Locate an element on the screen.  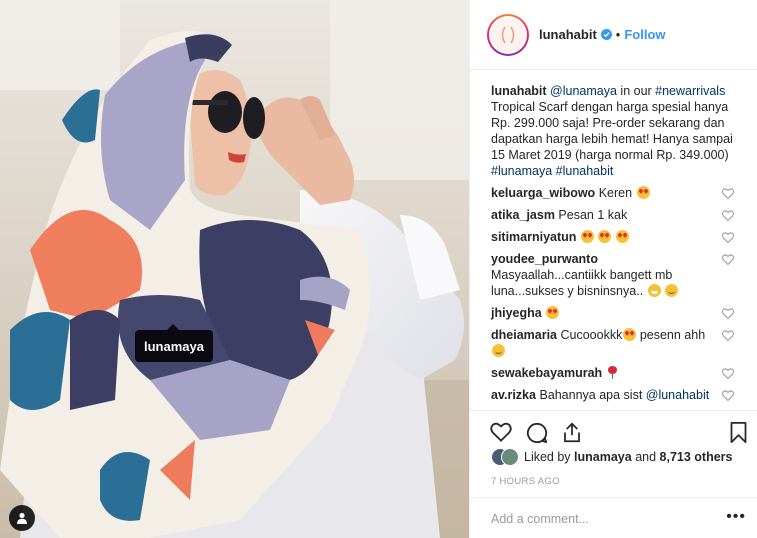
caption-hashtag-lunamaya: #lunamaya is located at coordinates (521, 171).